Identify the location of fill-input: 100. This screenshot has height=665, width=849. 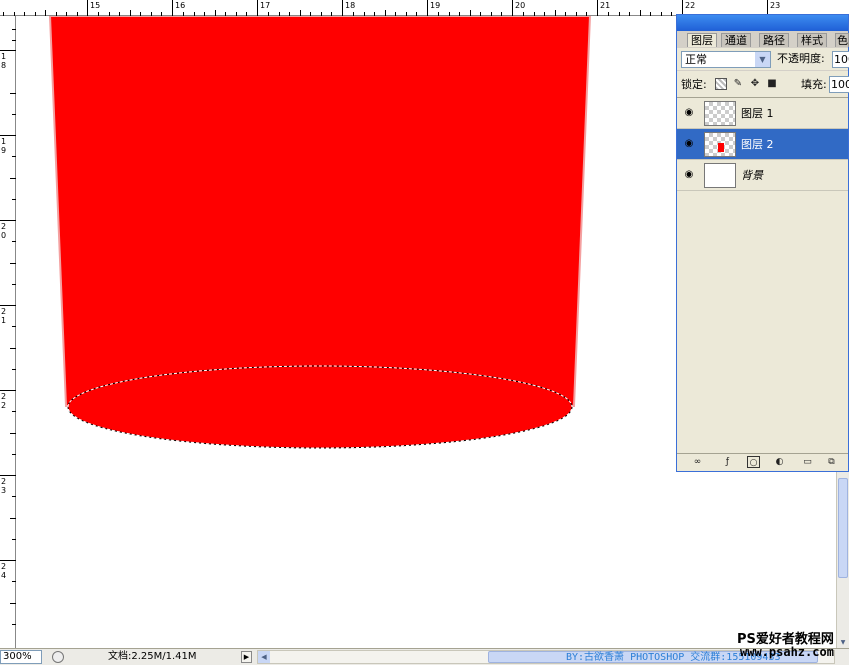
(839, 84).